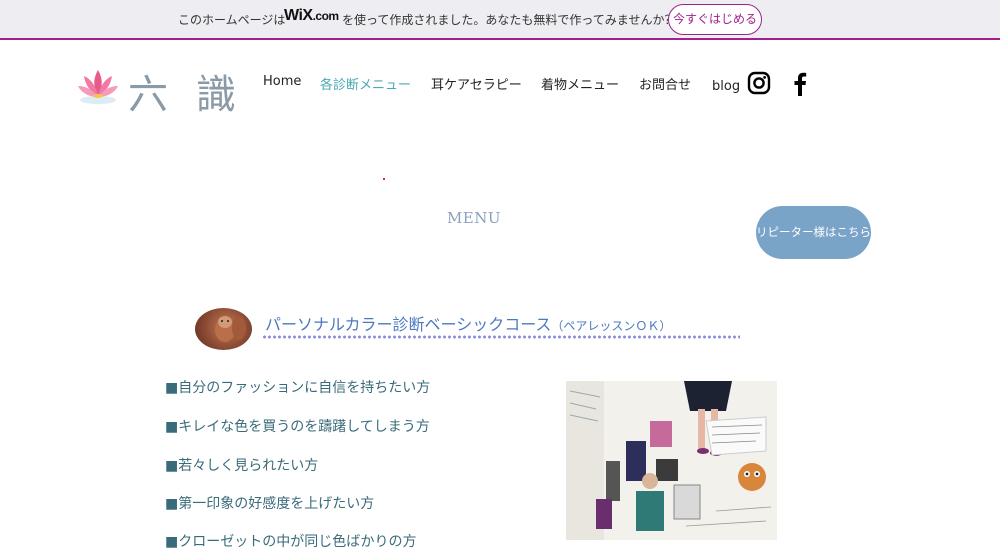  What do you see at coordinates (799, 83) in the screenshot?
I see `facebook-icon` at bounding box center [799, 83].